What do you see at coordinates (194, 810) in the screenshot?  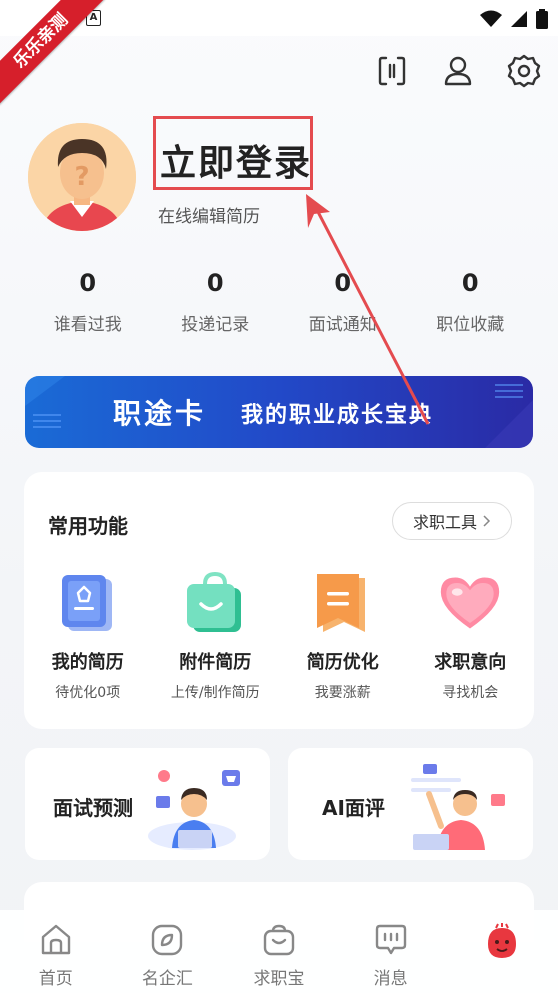 I see `interview-illustration` at bounding box center [194, 810].